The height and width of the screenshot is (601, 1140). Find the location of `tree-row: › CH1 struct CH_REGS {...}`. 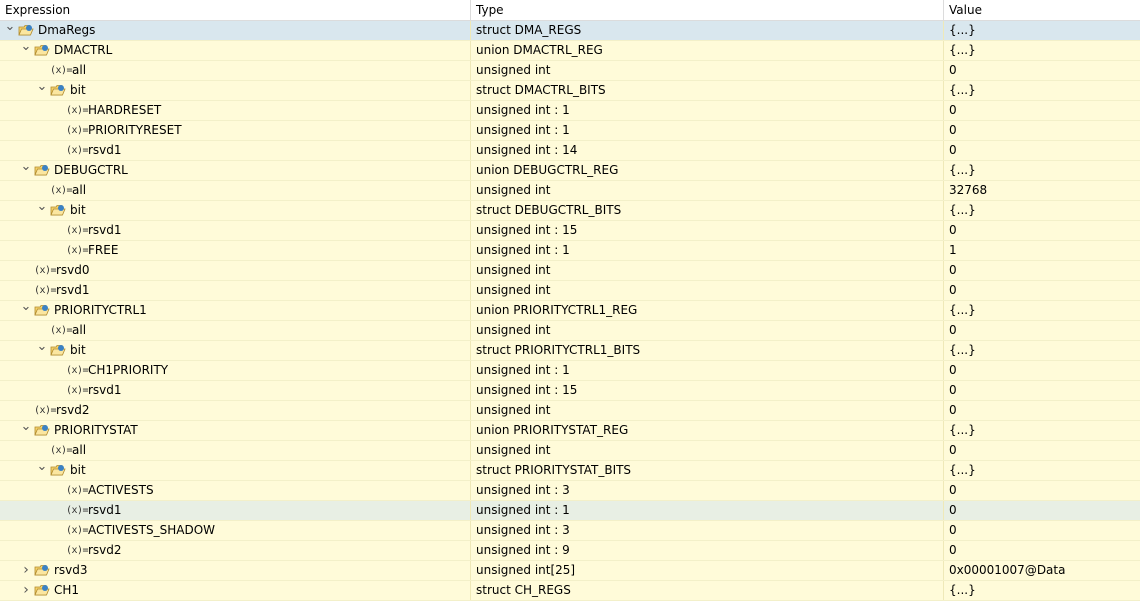

tree-row: › CH1 struct CH_REGS {...} is located at coordinates (570, 591).